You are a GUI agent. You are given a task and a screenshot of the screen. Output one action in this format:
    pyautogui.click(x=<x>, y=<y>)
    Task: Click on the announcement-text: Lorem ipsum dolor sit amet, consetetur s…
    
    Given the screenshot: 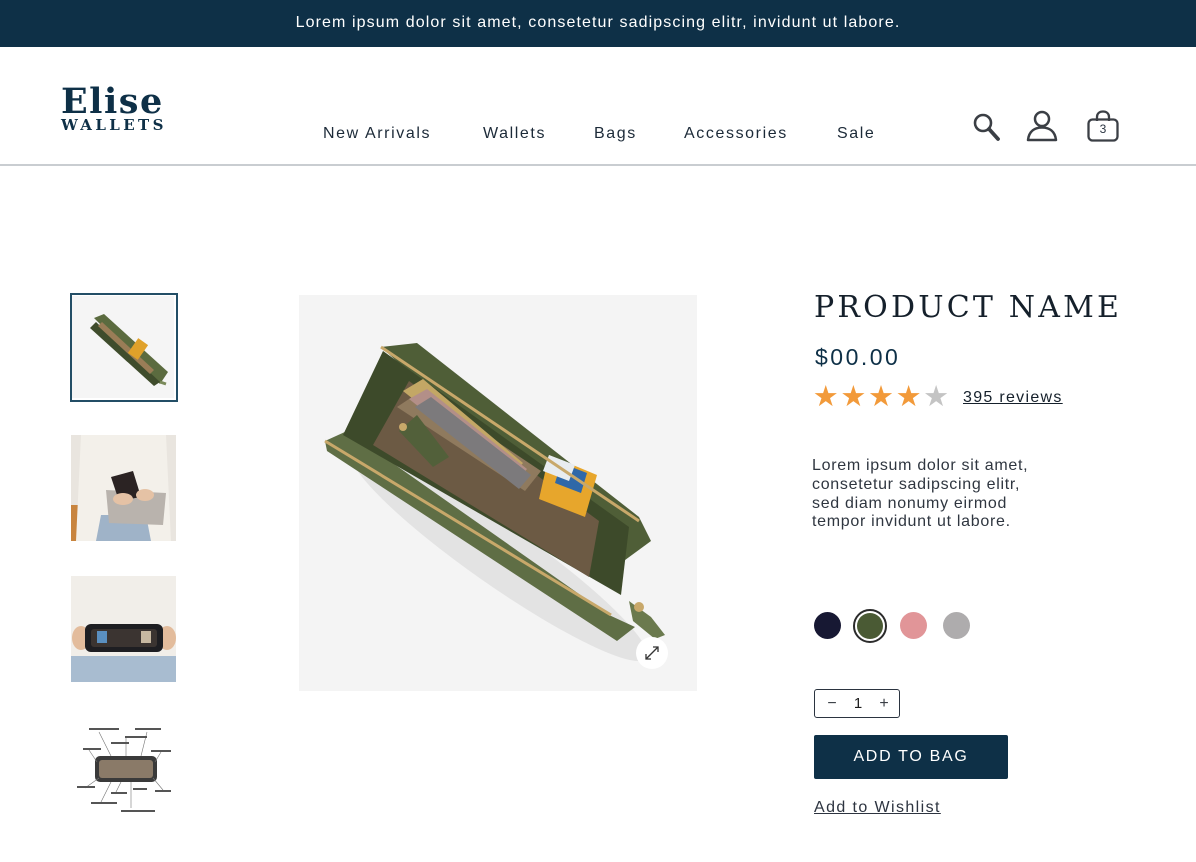 What is the action you would take?
    pyautogui.click(x=598, y=22)
    